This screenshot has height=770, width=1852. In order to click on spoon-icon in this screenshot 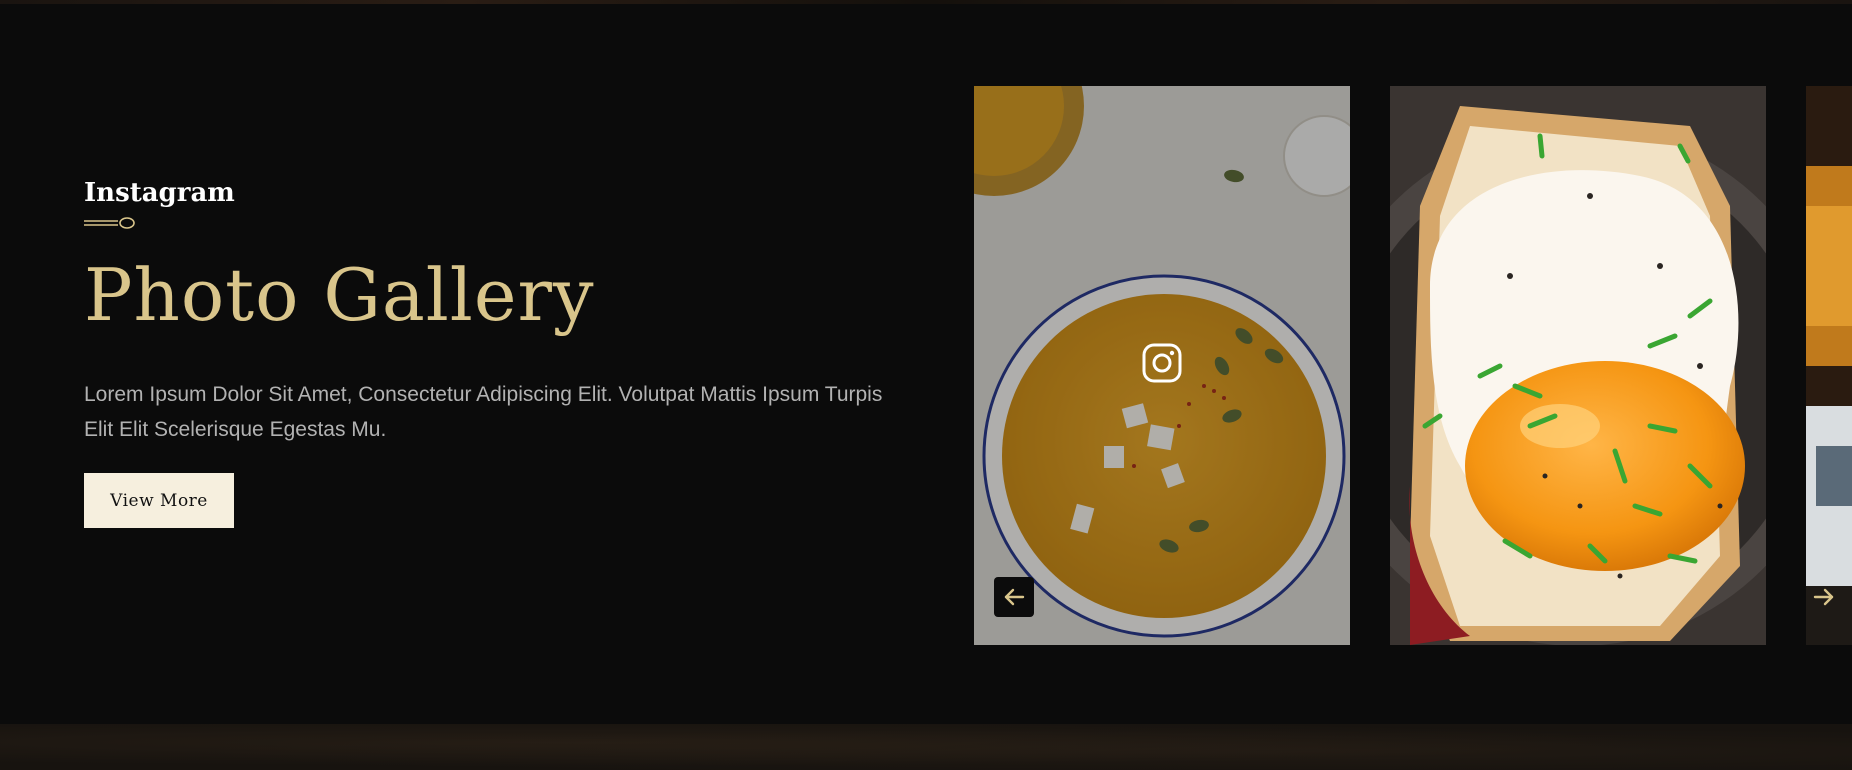, I will do `click(109, 223)`.